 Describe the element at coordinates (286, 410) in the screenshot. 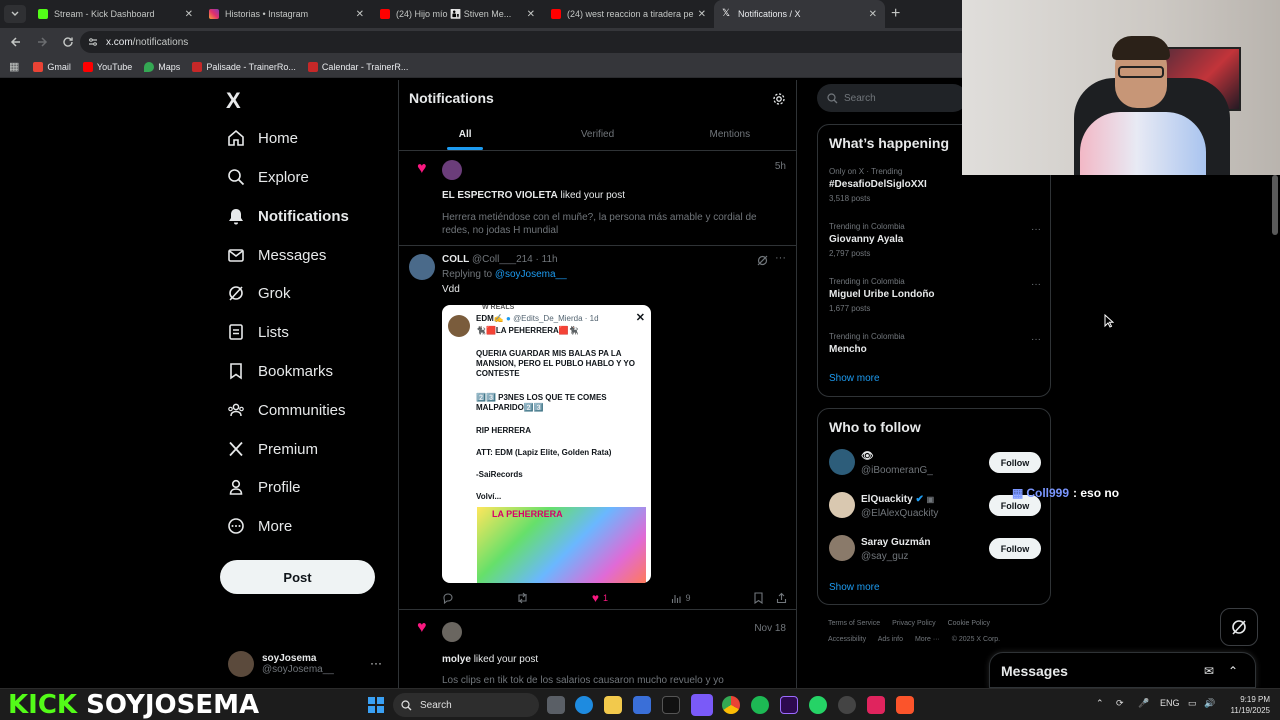

I see `nav-communities: Communities` at that location.